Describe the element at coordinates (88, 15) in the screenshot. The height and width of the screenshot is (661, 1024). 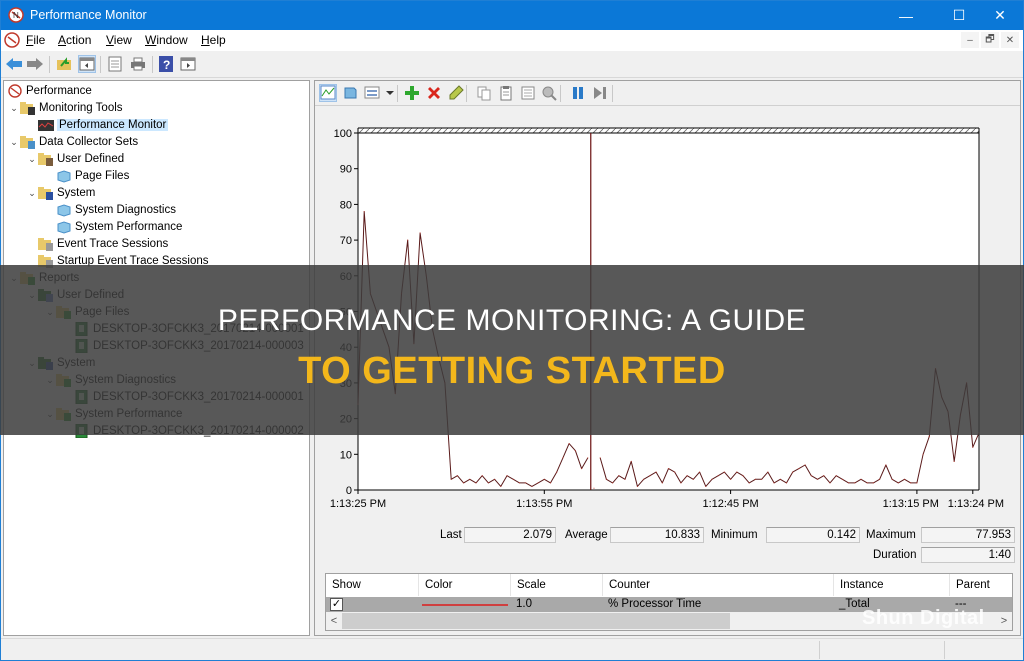
I see `window-title: Performance Monitor` at that location.